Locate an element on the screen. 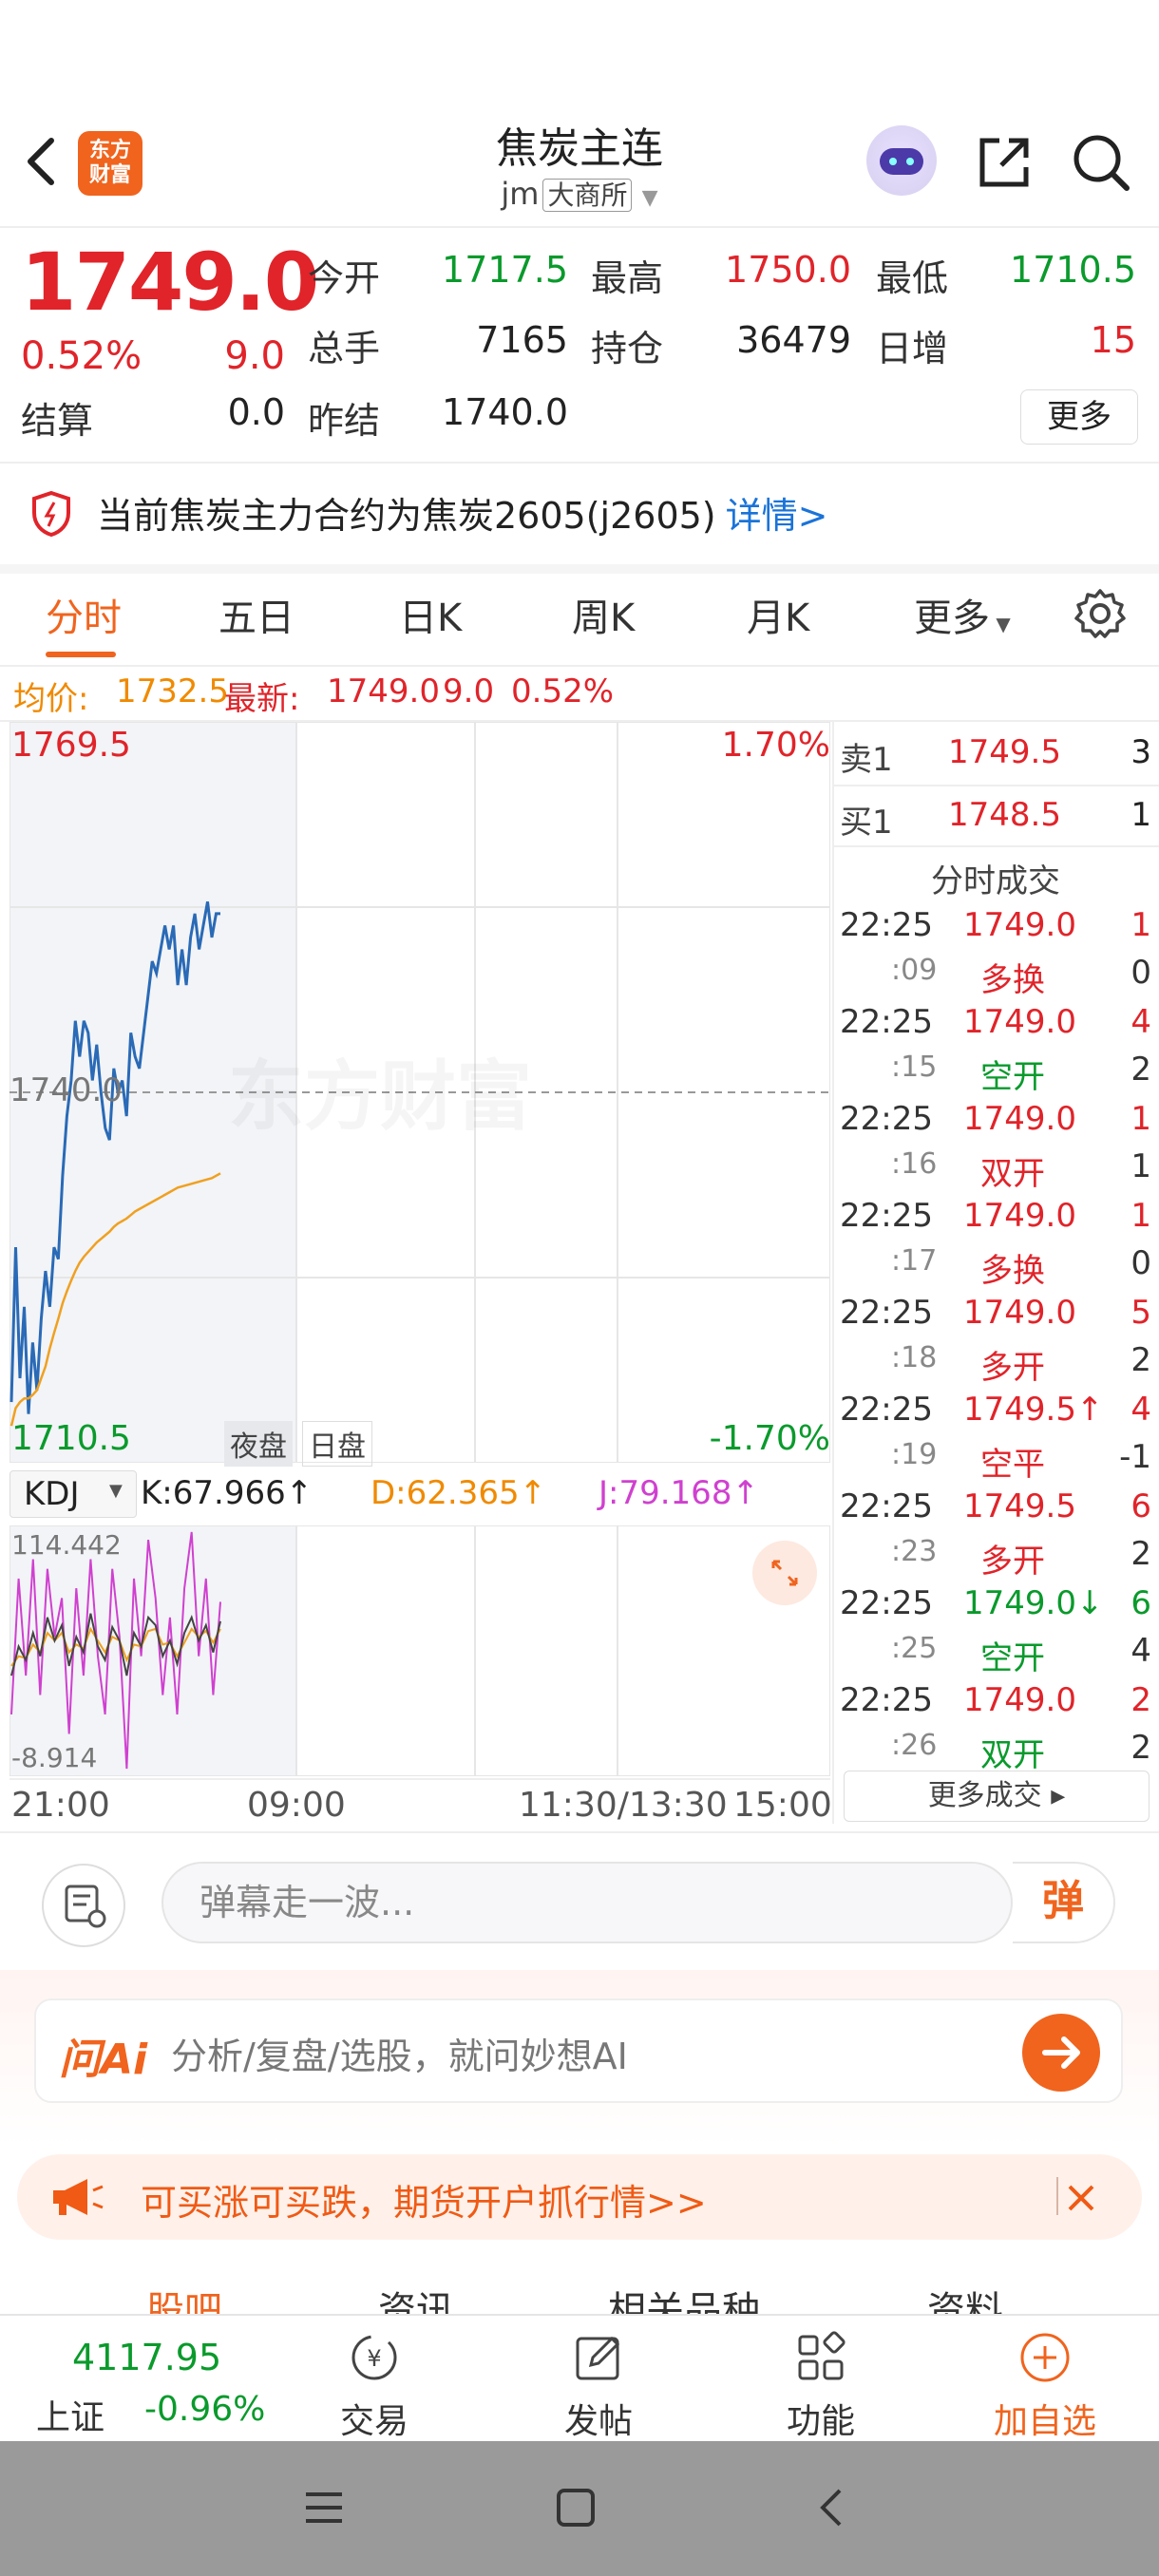 The height and width of the screenshot is (2576, 1159). promo-banner: 可买涨可买跌，期货开户抓行情>> is located at coordinates (579, 2197).